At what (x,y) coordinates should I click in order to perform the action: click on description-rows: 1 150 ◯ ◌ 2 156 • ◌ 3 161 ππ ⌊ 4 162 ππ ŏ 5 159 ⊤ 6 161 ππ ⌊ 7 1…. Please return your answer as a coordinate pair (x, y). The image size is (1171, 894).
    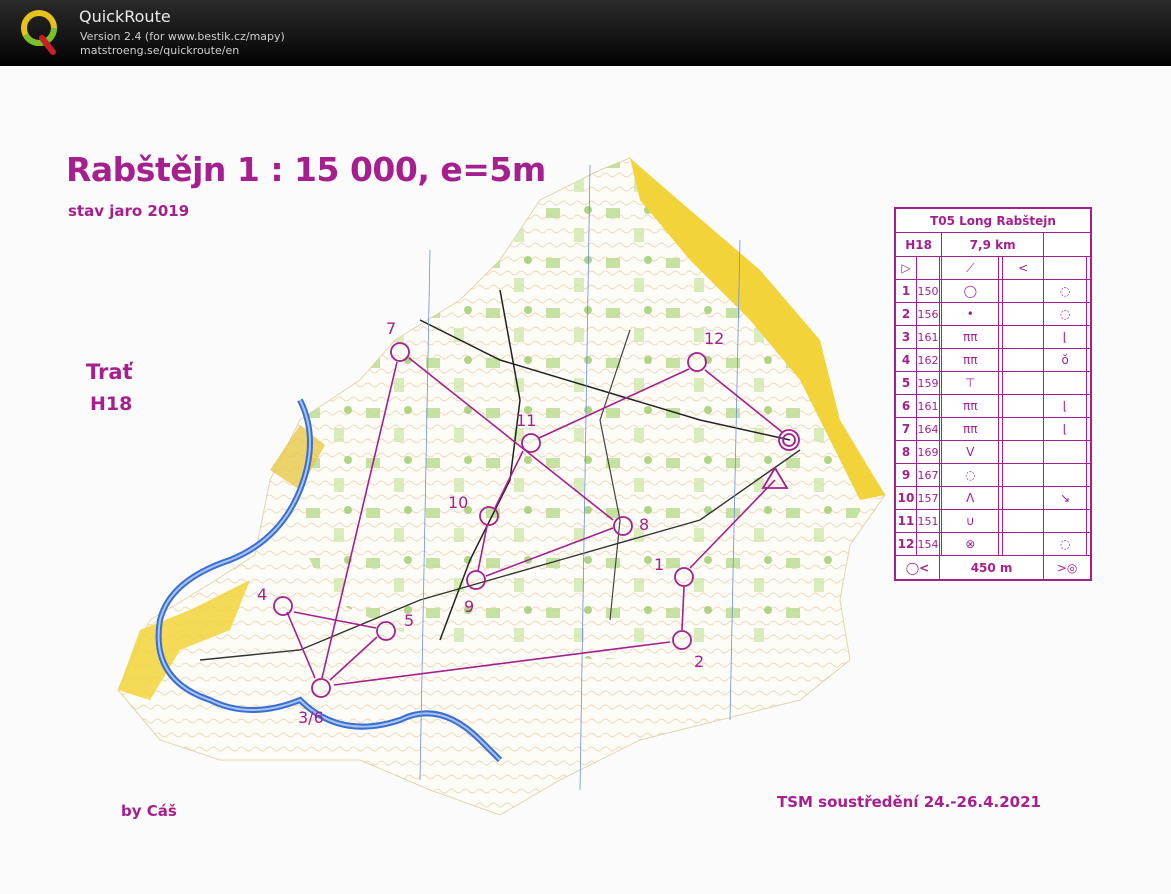
    Looking at the image, I should click on (993, 417).